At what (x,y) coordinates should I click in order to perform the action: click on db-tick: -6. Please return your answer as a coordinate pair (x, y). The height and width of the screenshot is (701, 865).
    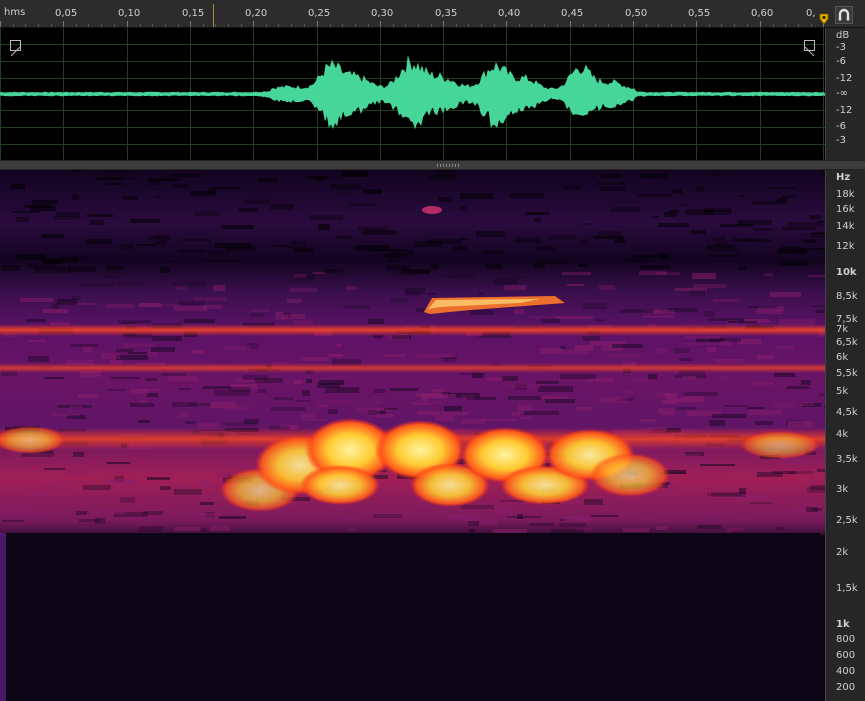
    Looking at the image, I should click on (841, 61).